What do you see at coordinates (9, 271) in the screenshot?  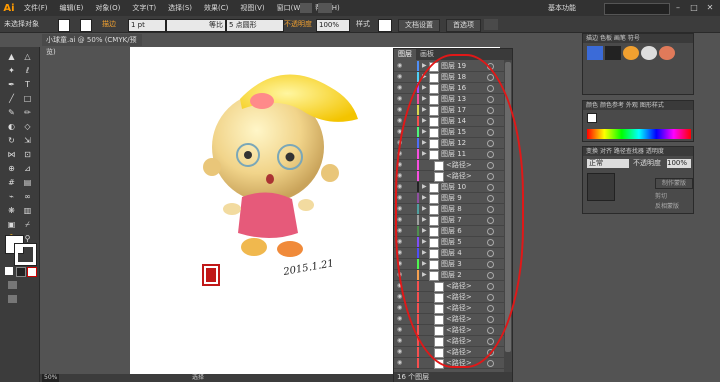 I see `color-mode-icon` at bounding box center [9, 271].